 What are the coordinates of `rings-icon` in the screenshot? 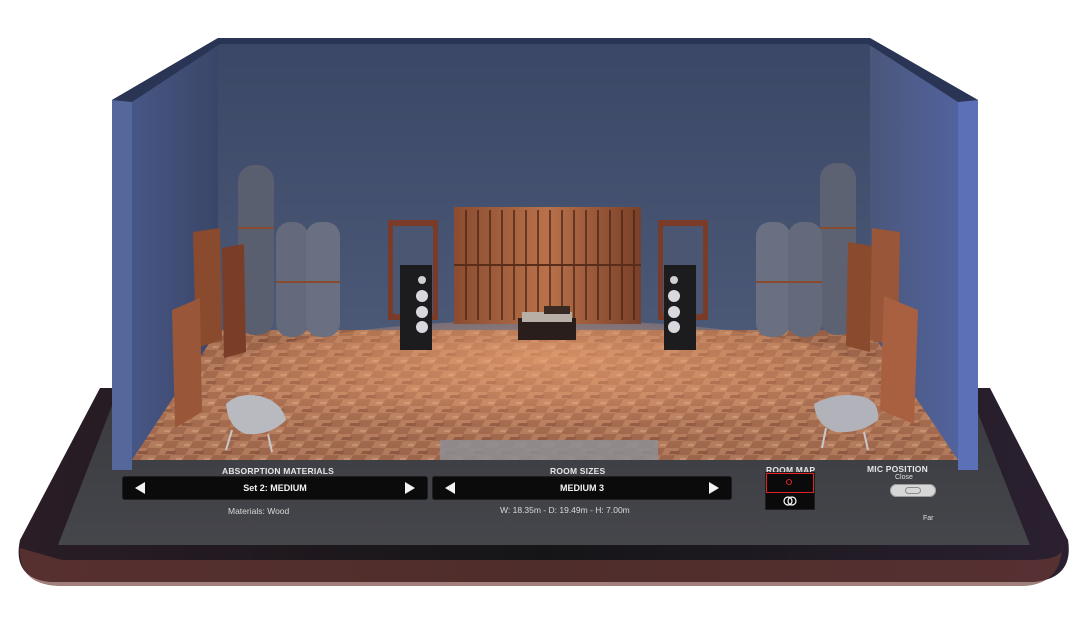 It's located at (790, 501).